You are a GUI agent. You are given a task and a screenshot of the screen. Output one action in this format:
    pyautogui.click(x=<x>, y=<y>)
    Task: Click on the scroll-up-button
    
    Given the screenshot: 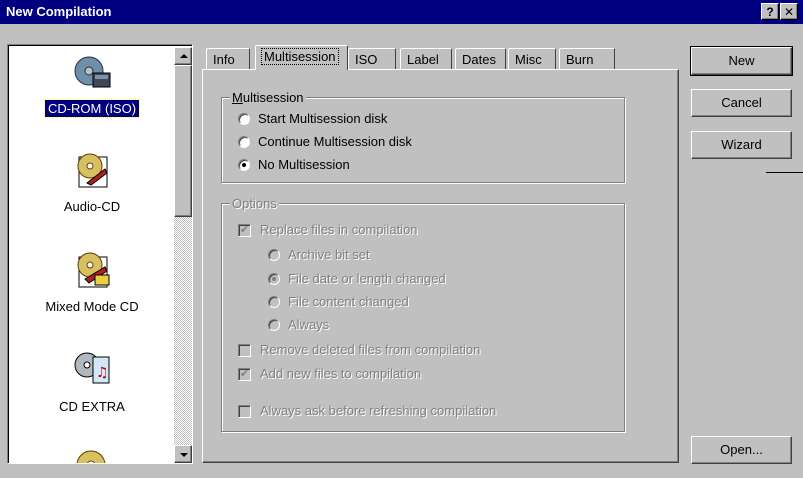 What is the action you would take?
    pyautogui.click(x=183, y=56)
    